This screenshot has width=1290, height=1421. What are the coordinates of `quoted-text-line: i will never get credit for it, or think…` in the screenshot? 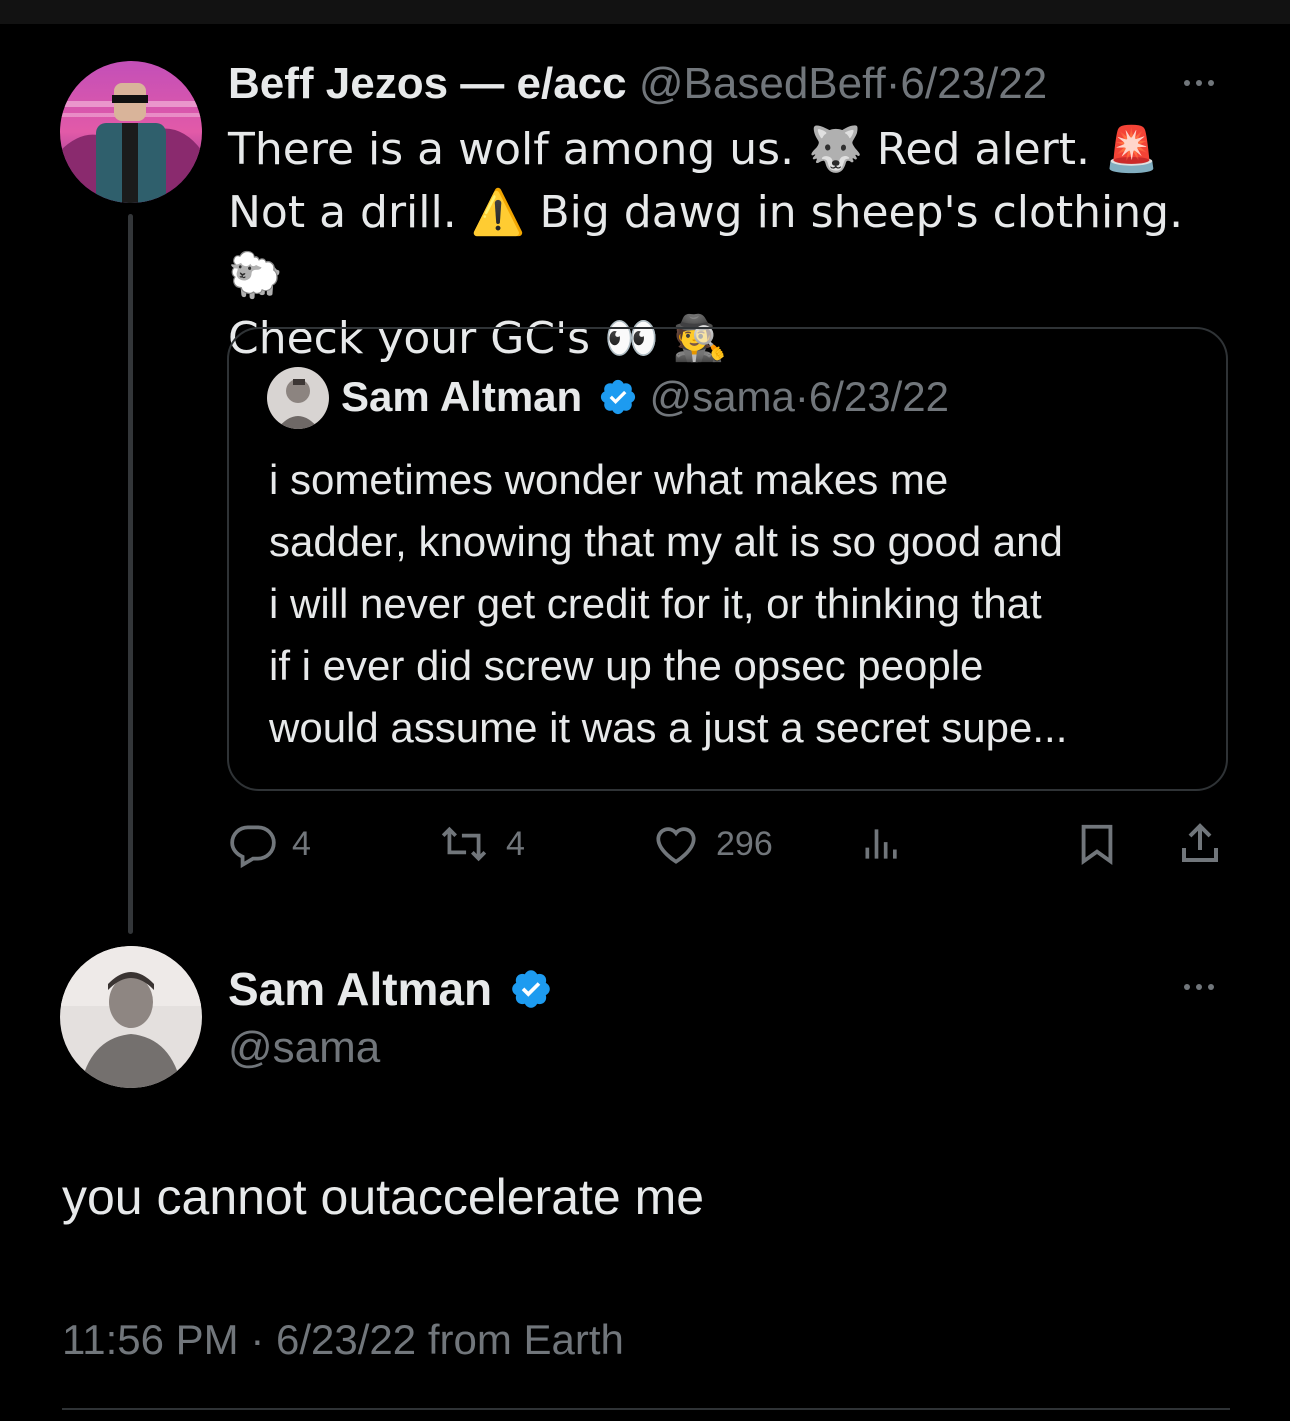 It's located at (655, 603).